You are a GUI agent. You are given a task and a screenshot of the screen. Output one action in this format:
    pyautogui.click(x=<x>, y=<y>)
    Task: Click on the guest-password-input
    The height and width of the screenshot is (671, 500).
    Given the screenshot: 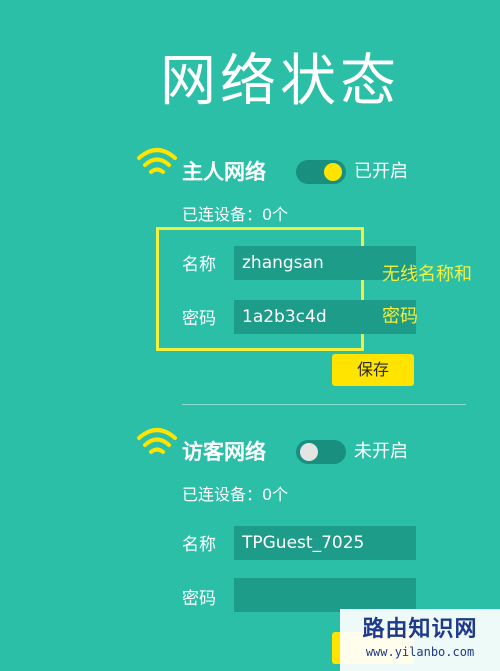 What is the action you would take?
    pyautogui.click(x=325, y=595)
    